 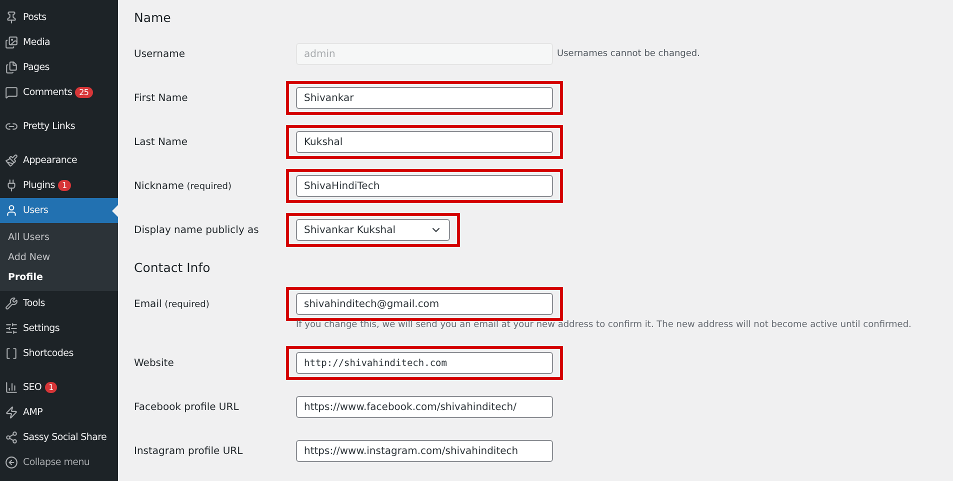 What do you see at coordinates (11, 303) in the screenshot?
I see `wrench-icon` at bounding box center [11, 303].